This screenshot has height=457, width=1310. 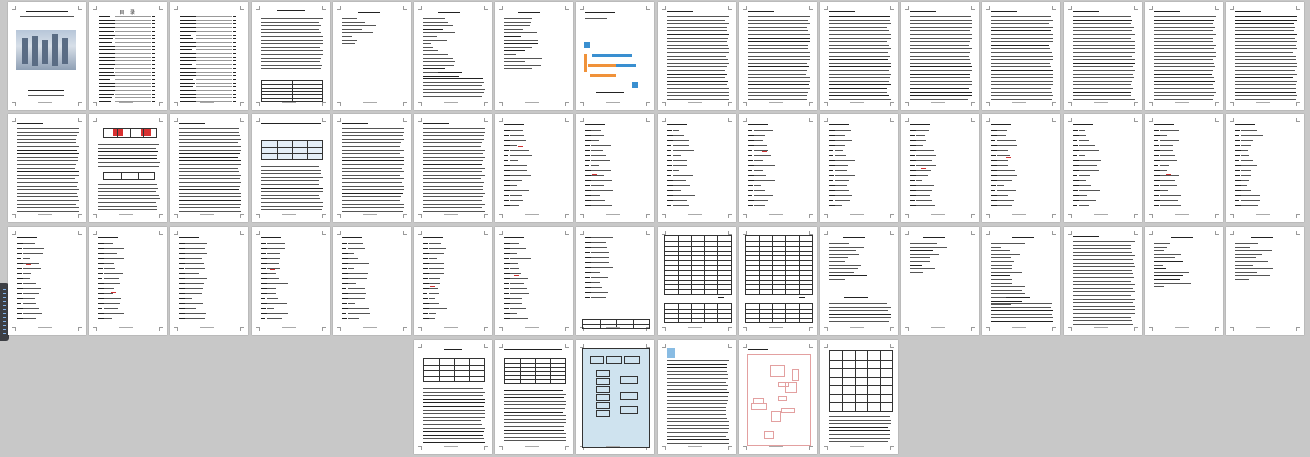 I want to click on cover-building-image, so click(x=46, y=50).